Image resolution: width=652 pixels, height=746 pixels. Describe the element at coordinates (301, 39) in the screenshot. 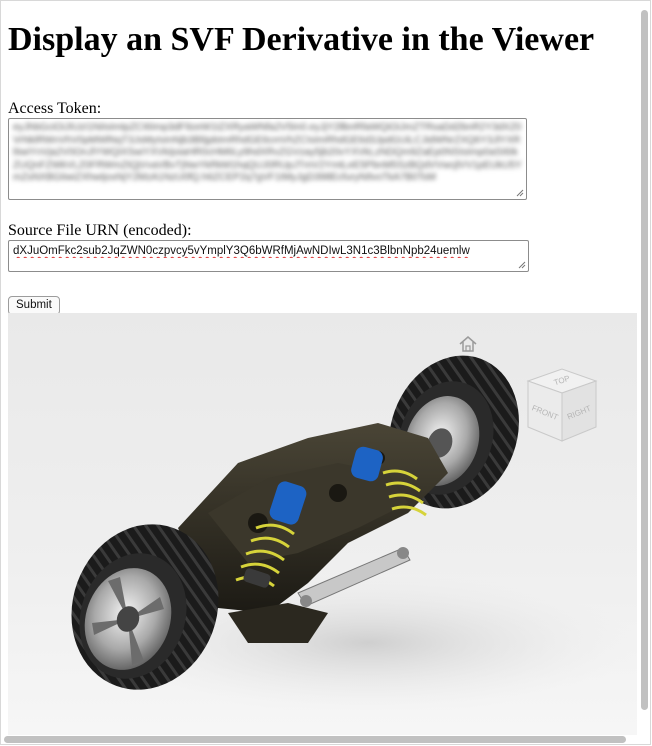

I see `page-title: Display an SVF Derivative in the Viewer` at that location.